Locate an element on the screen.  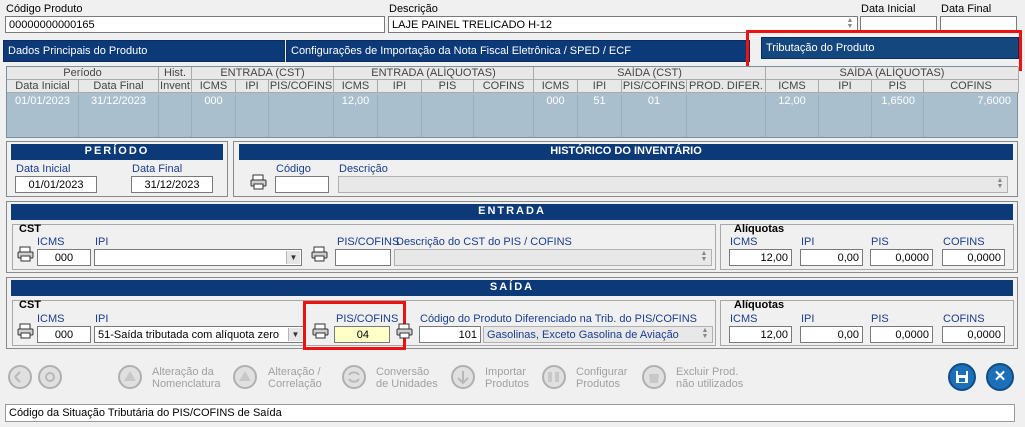
importar-produtos-button: Importar Produtos is located at coordinates (507, 378).